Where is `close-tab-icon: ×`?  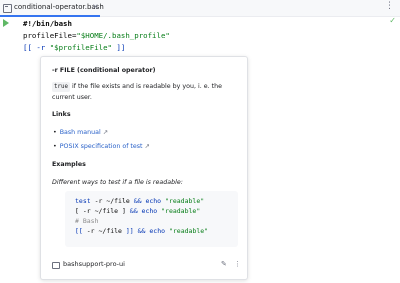
close-tab-icon: × is located at coordinates (95, 6).